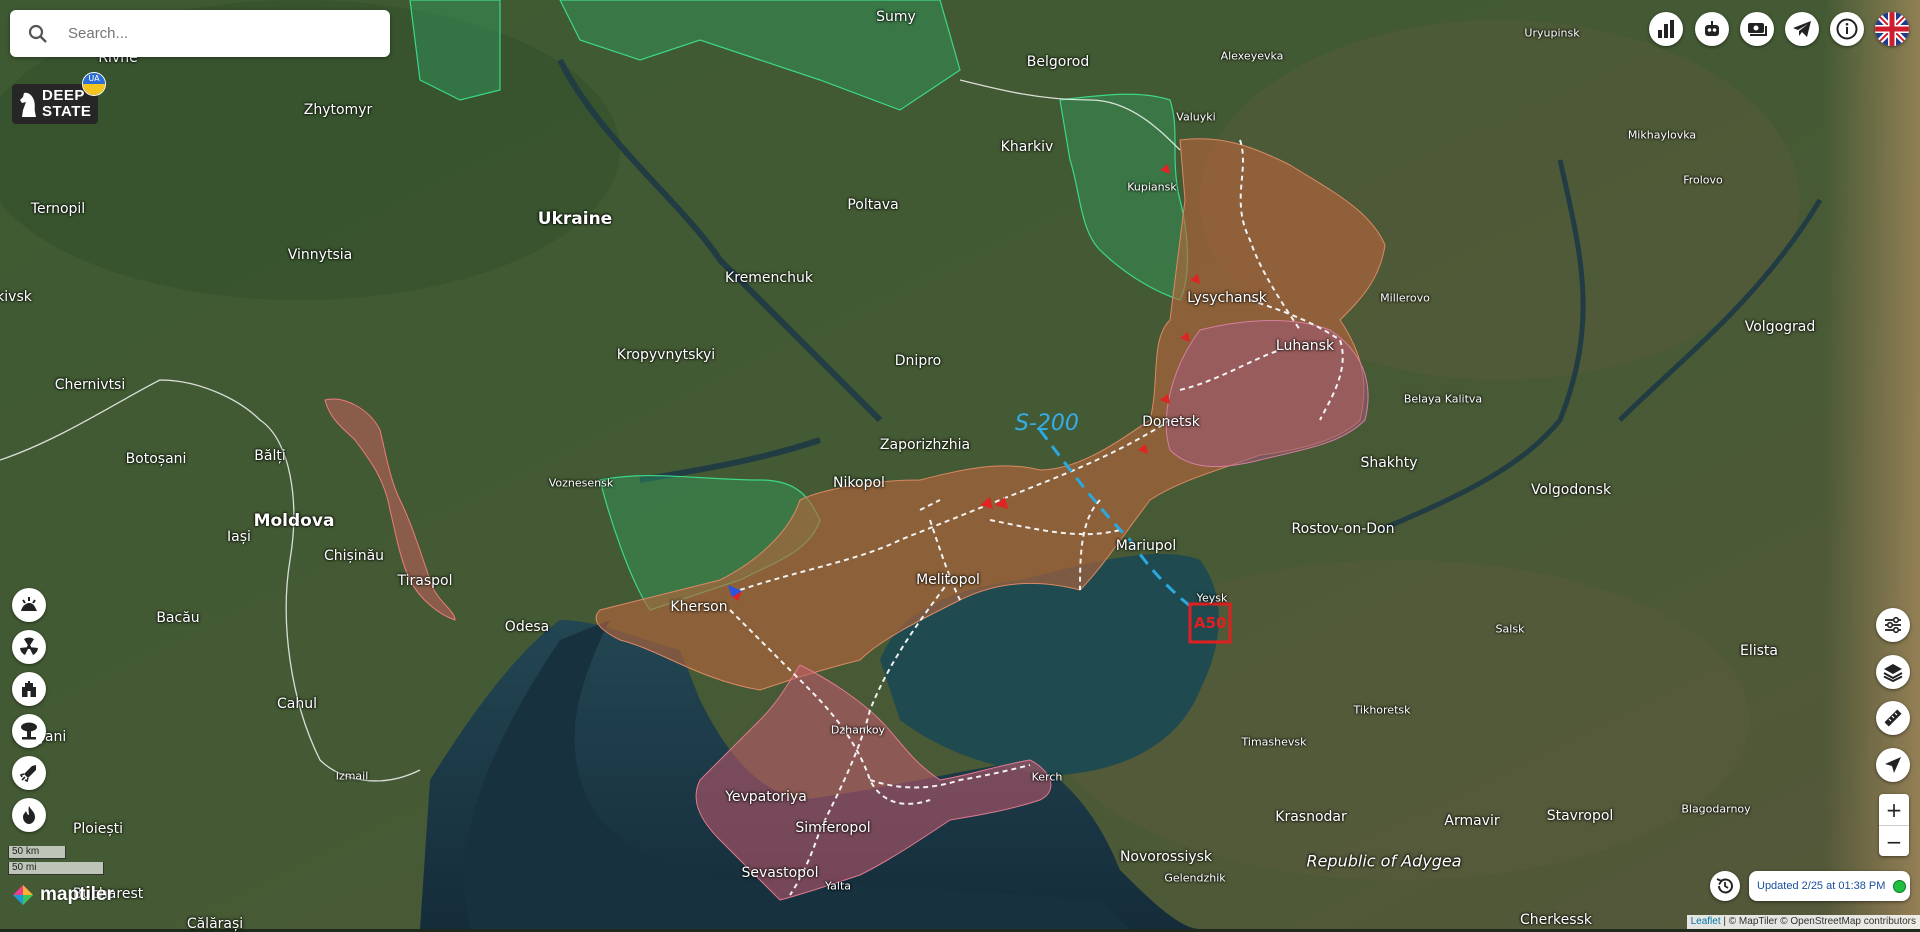  Describe the element at coordinates (1047, 423) in the screenshot. I see `s200-annotation: S-200` at that location.